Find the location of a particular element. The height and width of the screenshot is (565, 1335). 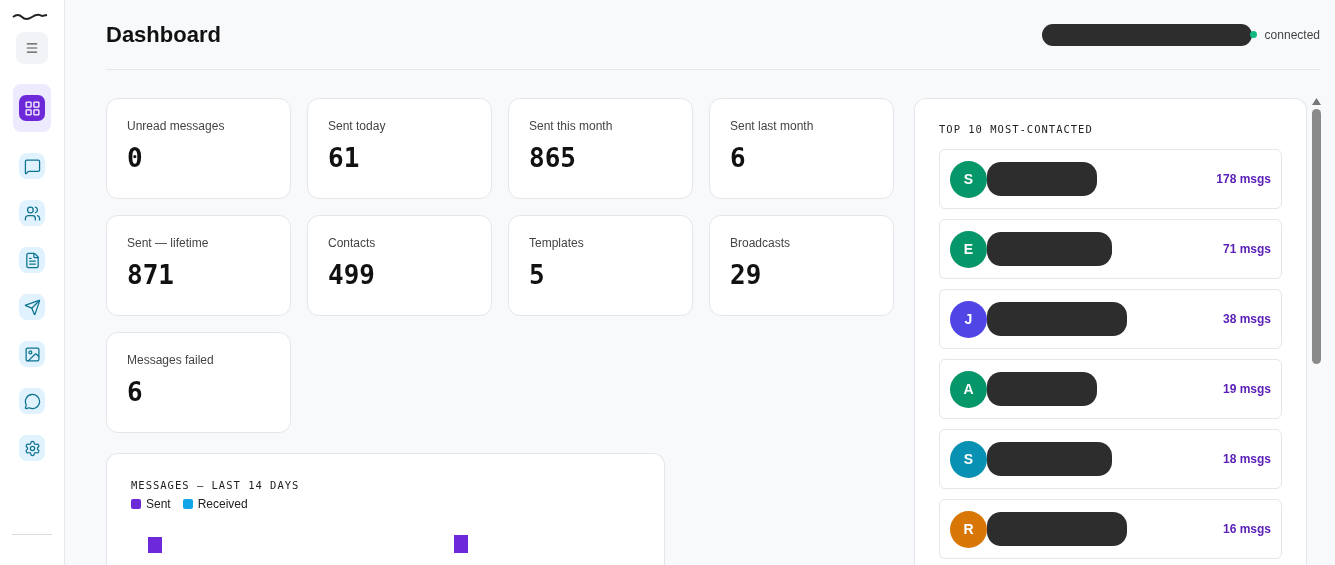

stat-label: Unread messages is located at coordinates (176, 126).